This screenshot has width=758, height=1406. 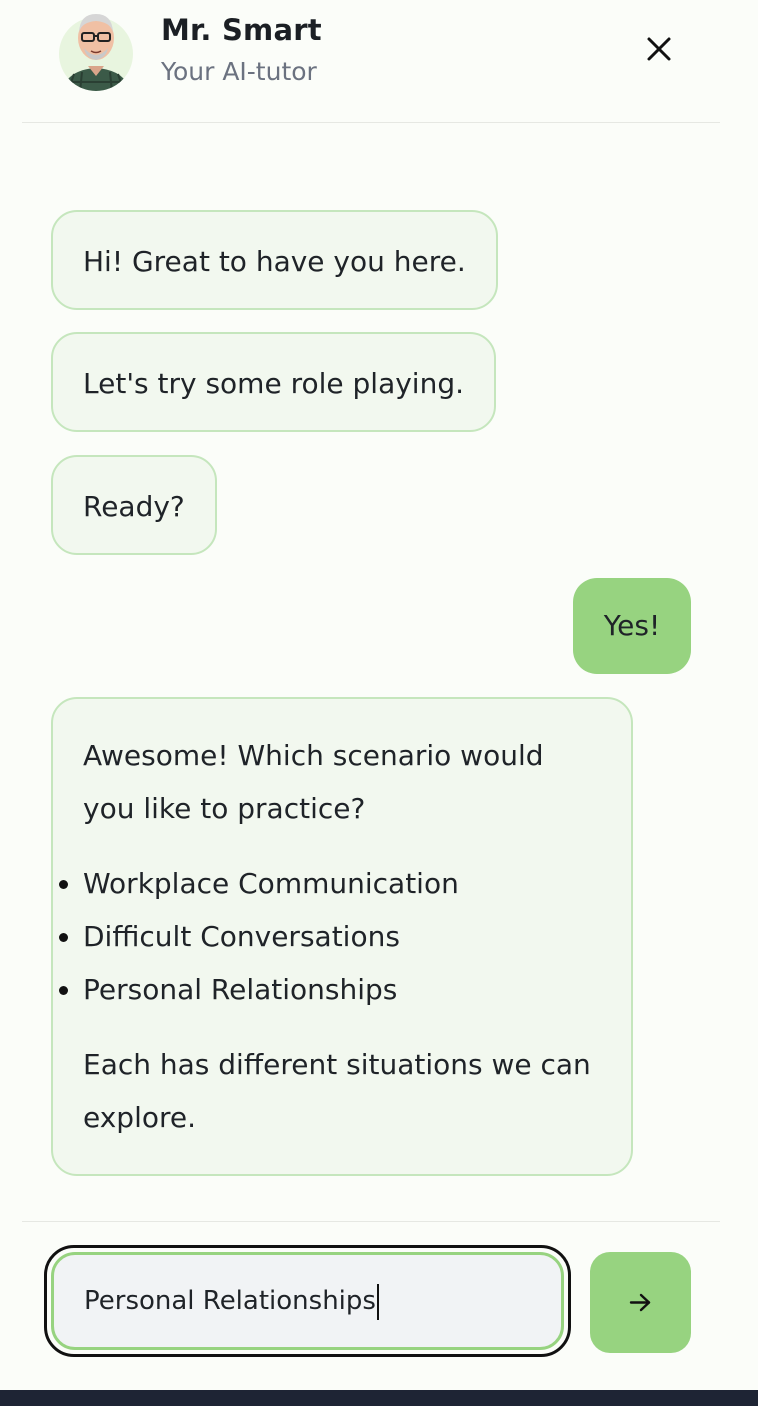 I want to click on bot-message: Hi! Great to have you here., so click(x=274, y=260).